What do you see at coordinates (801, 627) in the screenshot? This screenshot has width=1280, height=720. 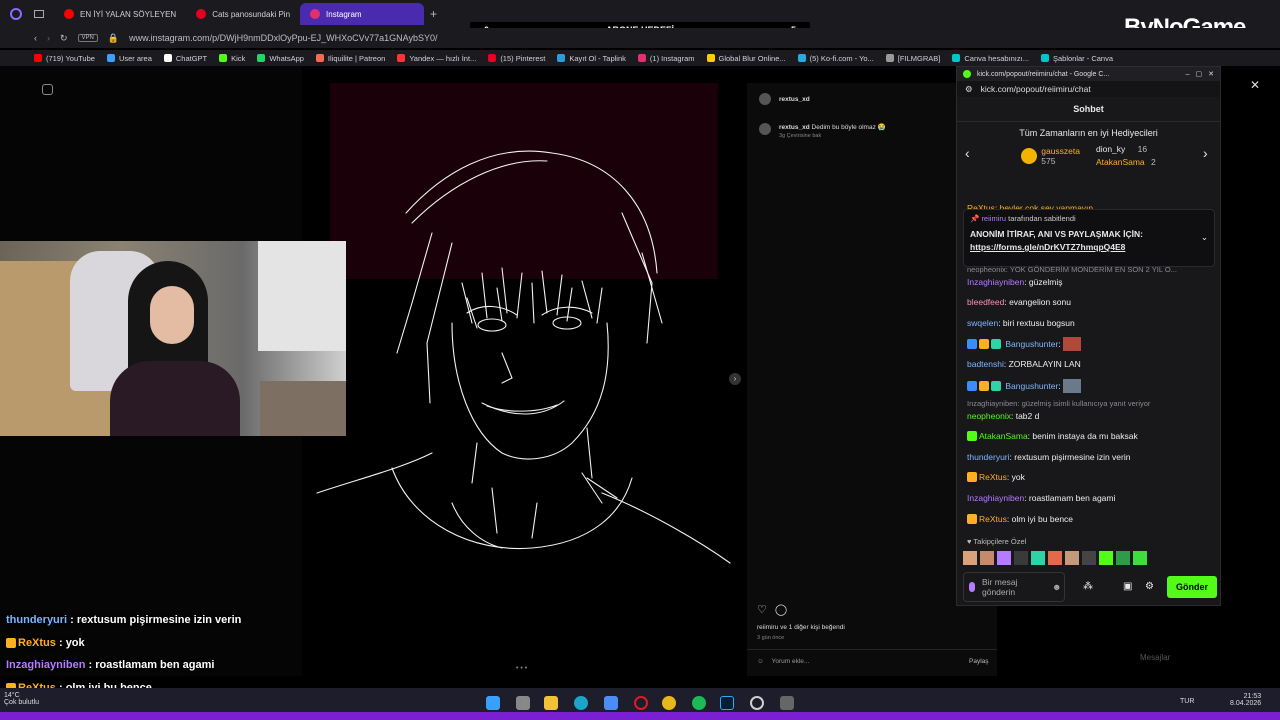 I see `likes-line: reiimiru ve 1 diğer kişi beğendi` at bounding box center [801, 627].